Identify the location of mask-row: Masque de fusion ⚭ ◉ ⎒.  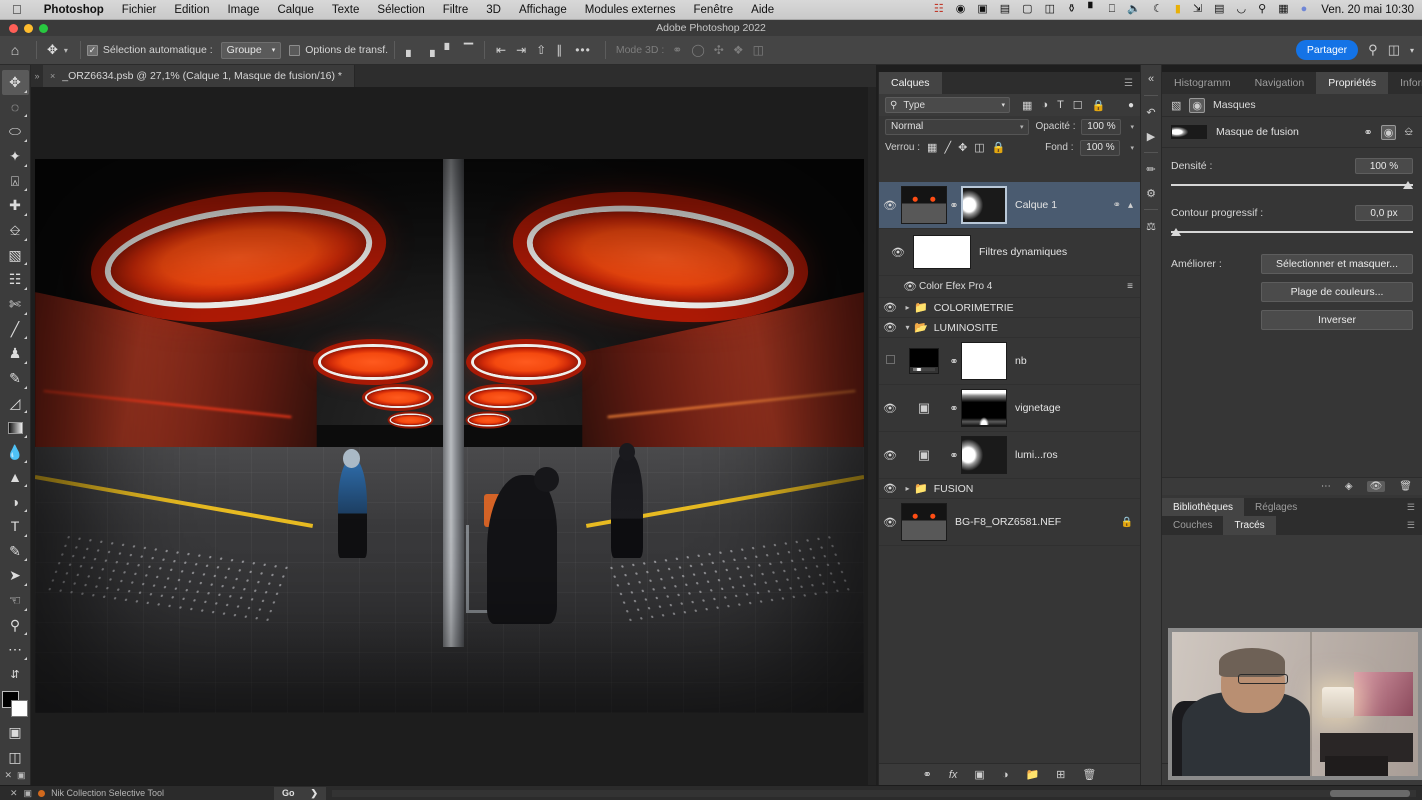
(1292, 132).